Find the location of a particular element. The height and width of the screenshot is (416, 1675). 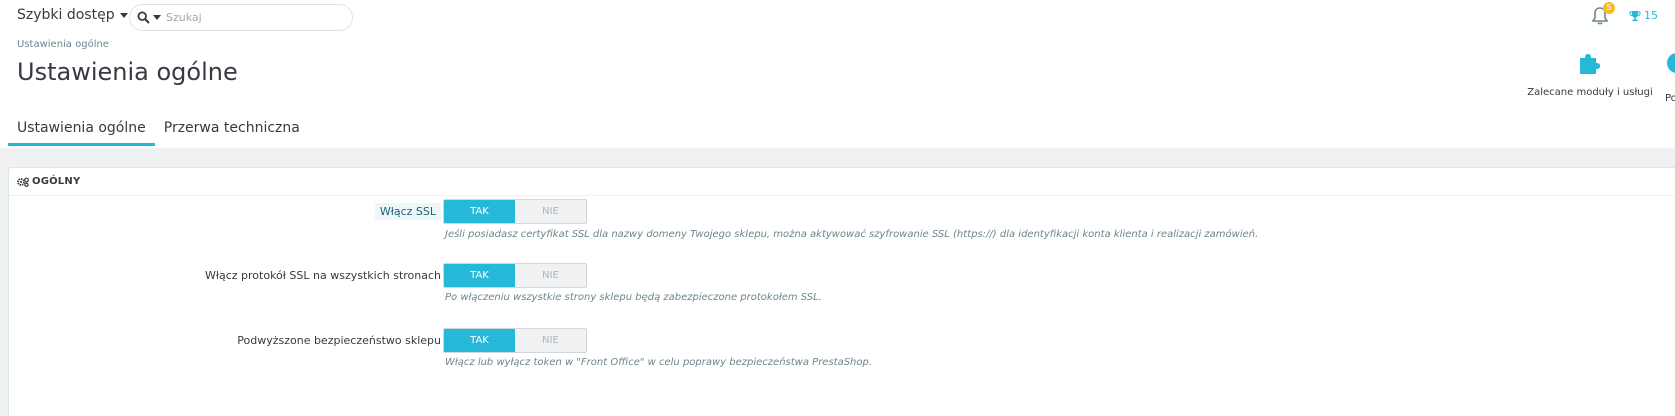

notifications-badge: 5 is located at coordinates (1609, 8).